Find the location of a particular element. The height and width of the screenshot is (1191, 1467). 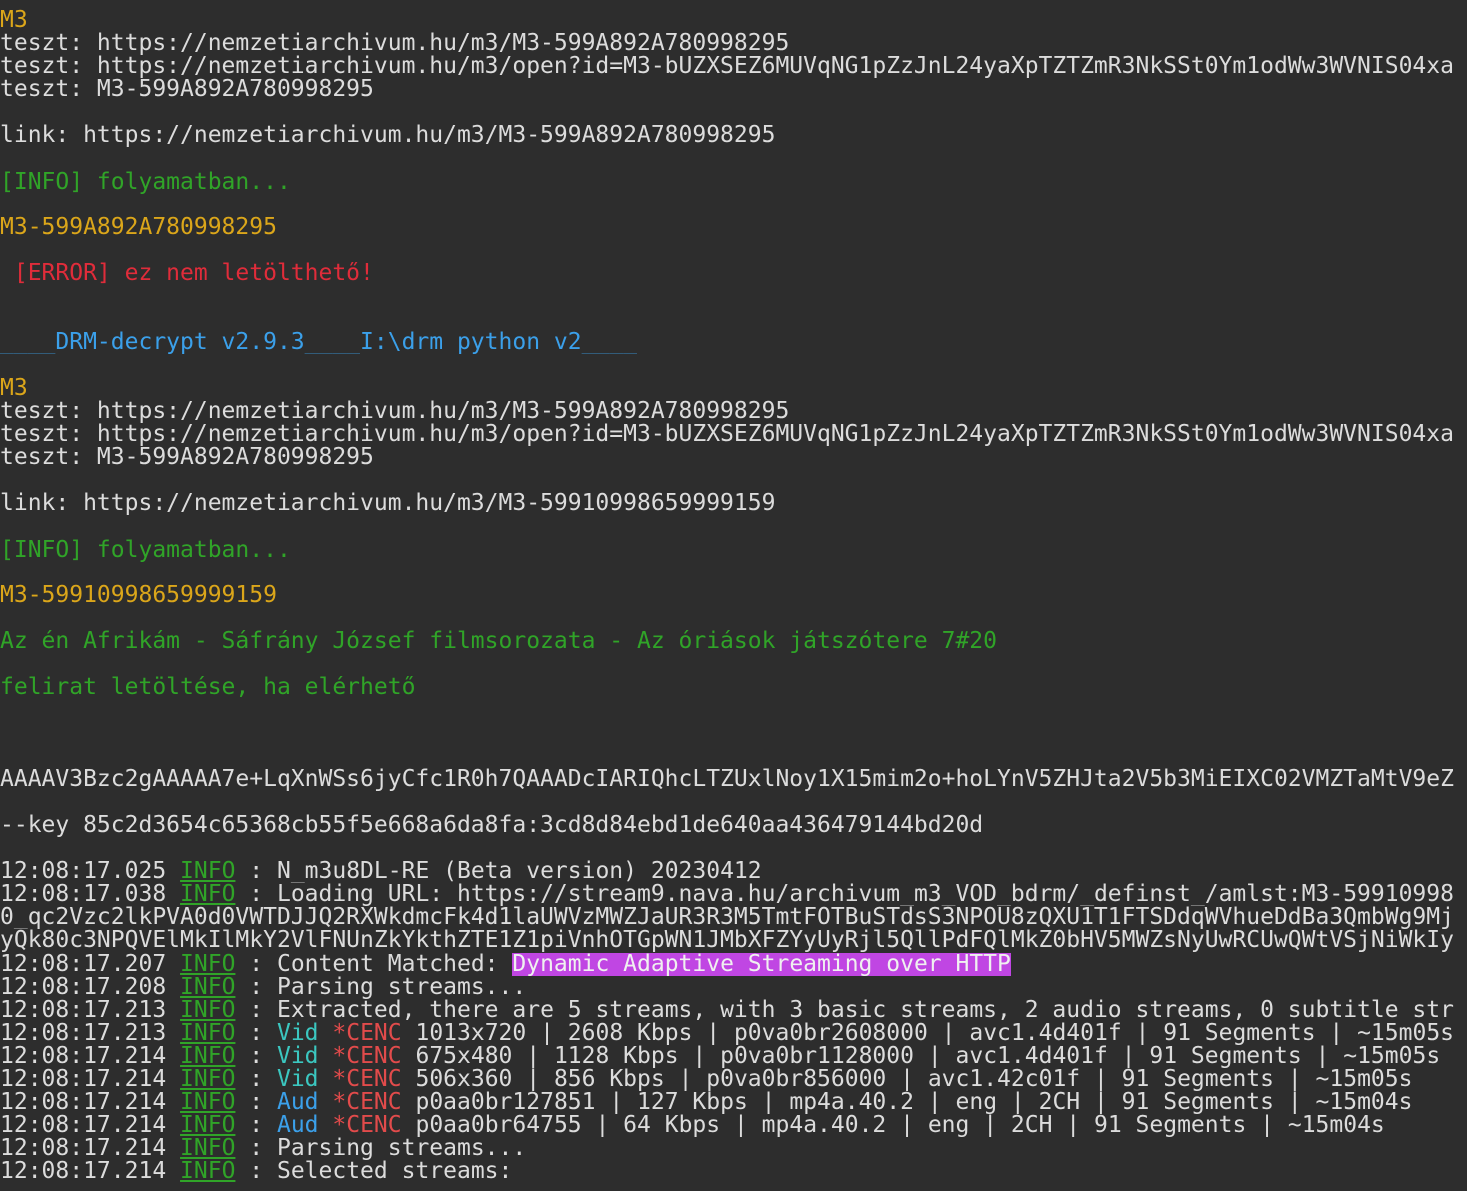

block2-label: M3 is located at coordinates (14, 388).